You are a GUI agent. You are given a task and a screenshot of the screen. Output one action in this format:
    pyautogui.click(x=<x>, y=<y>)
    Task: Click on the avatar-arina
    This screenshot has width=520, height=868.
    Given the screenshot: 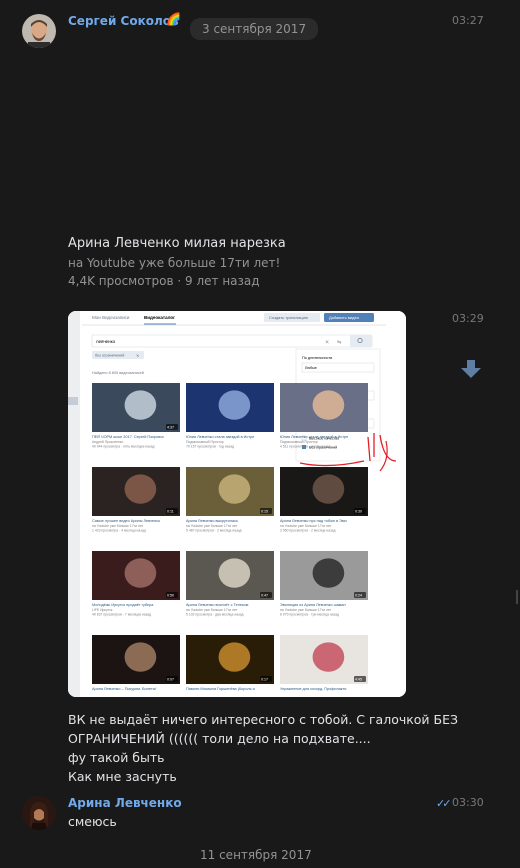 What is the action you would take?
    pyautogui.click(x=39, y=813)
    